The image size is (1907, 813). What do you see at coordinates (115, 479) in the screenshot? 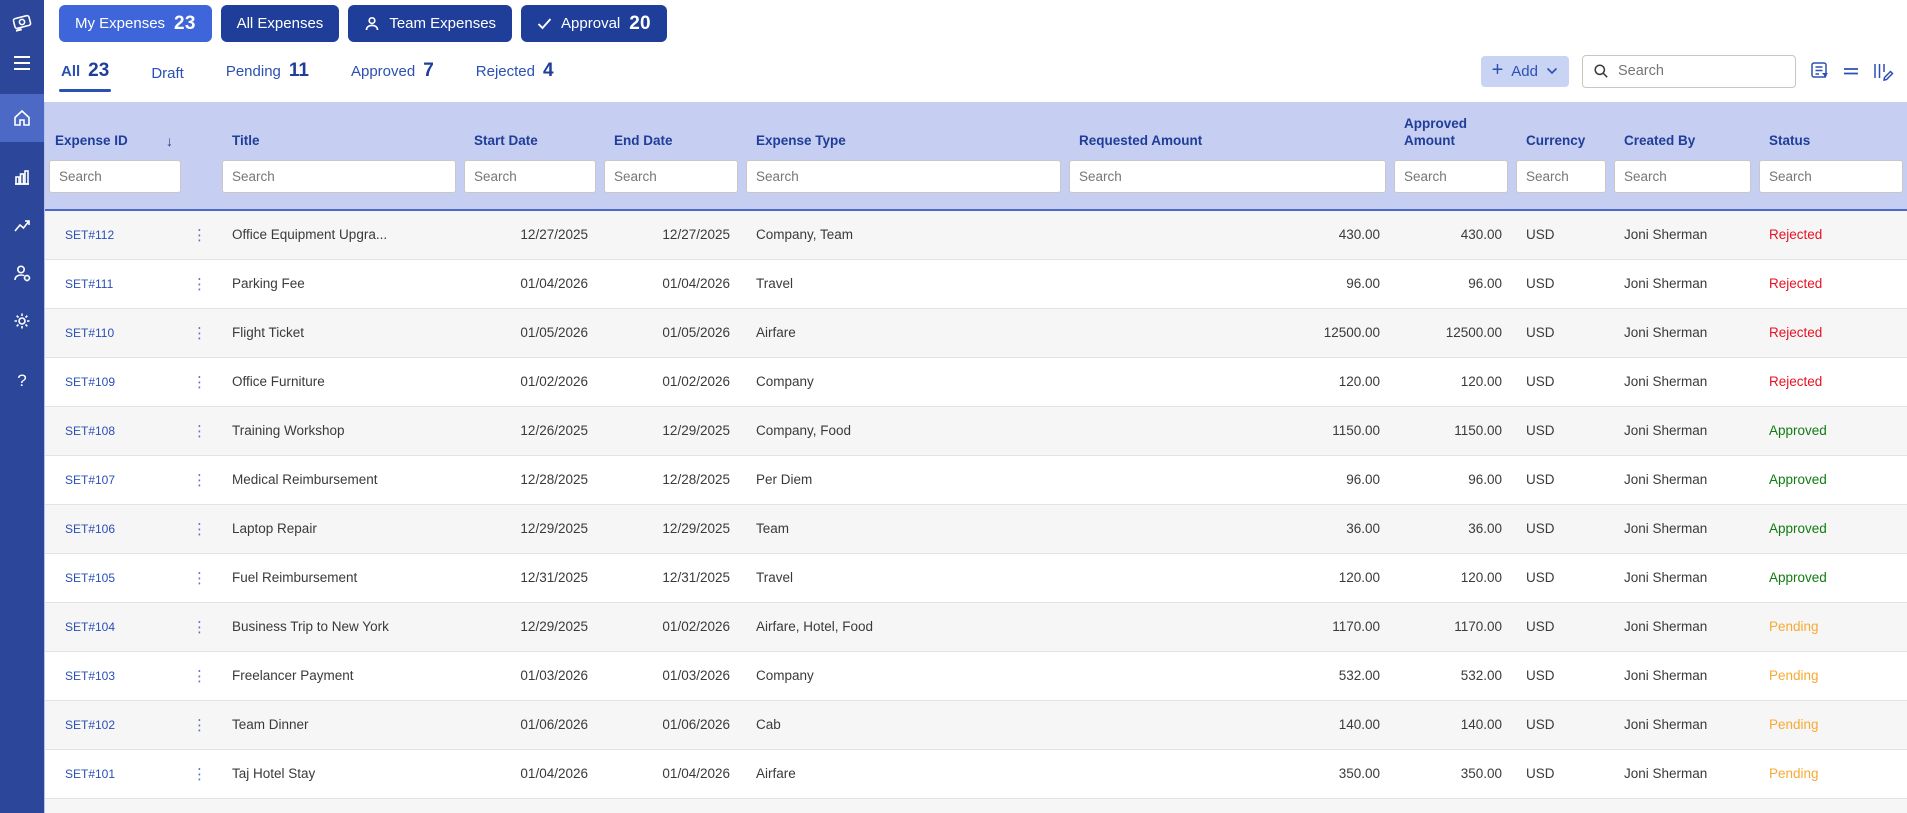
I see `expense-id-link: SET#107` at bounding box center [115, 479].